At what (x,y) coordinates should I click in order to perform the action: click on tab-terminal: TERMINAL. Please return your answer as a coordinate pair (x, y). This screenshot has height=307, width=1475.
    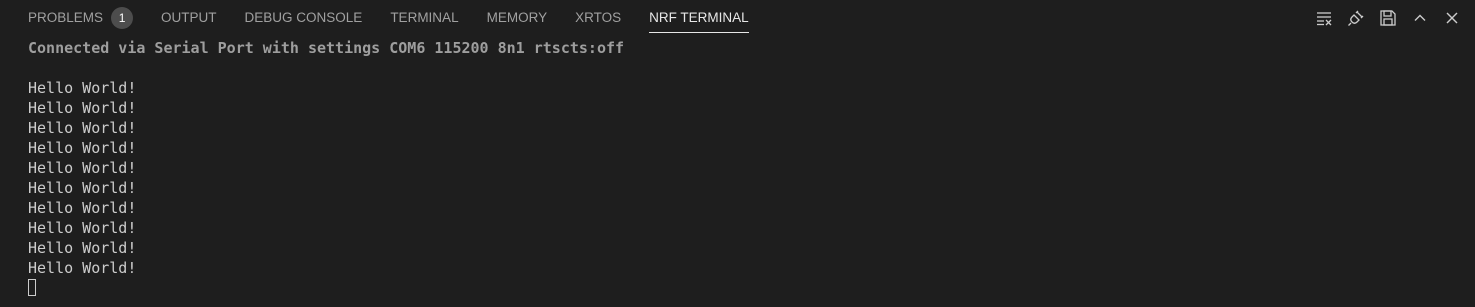
    Looking at the image, I should click on (424, 17).